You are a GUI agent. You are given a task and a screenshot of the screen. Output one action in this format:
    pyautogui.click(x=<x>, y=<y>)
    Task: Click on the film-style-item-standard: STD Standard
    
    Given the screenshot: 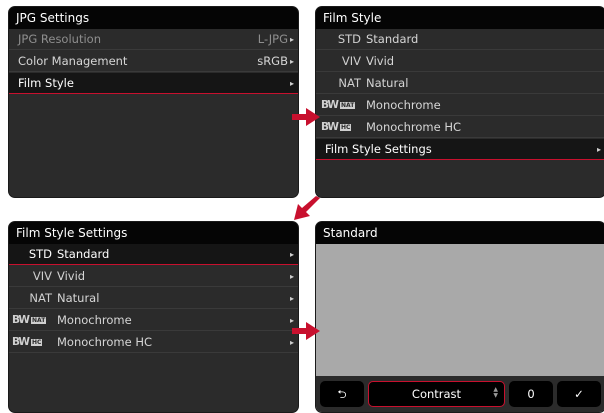 What is the action you would take?
    pyautogui.click(x=460, y=39)
    